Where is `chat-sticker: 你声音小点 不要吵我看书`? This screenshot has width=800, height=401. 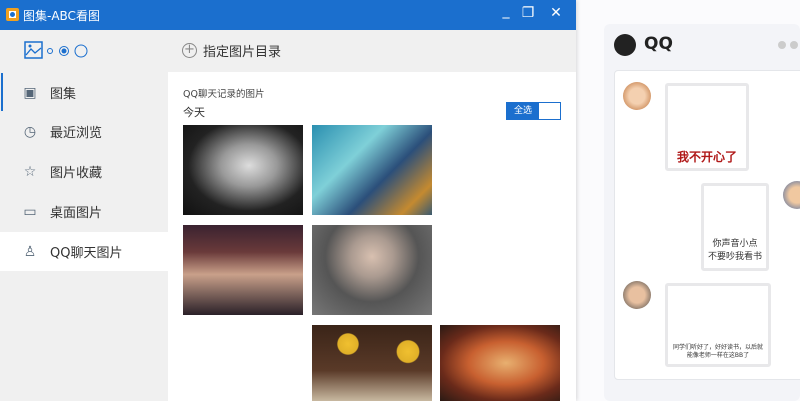 chat-sticker: 你声音小点 不要吵我看书 is located at coordinates (735, 227).